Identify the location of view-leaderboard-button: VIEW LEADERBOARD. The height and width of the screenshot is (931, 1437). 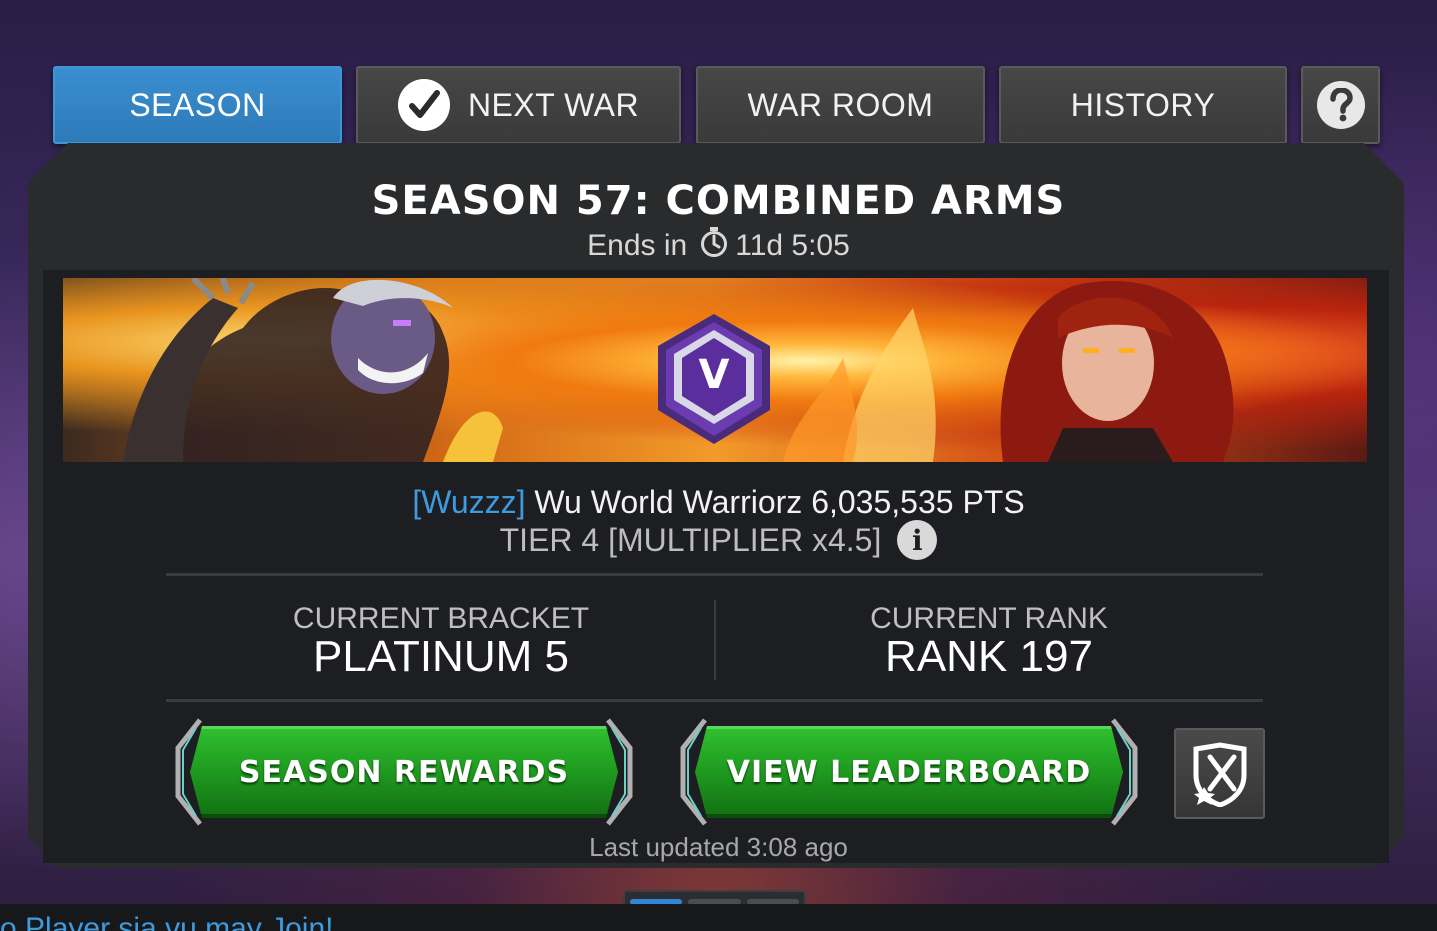
(909, 772).